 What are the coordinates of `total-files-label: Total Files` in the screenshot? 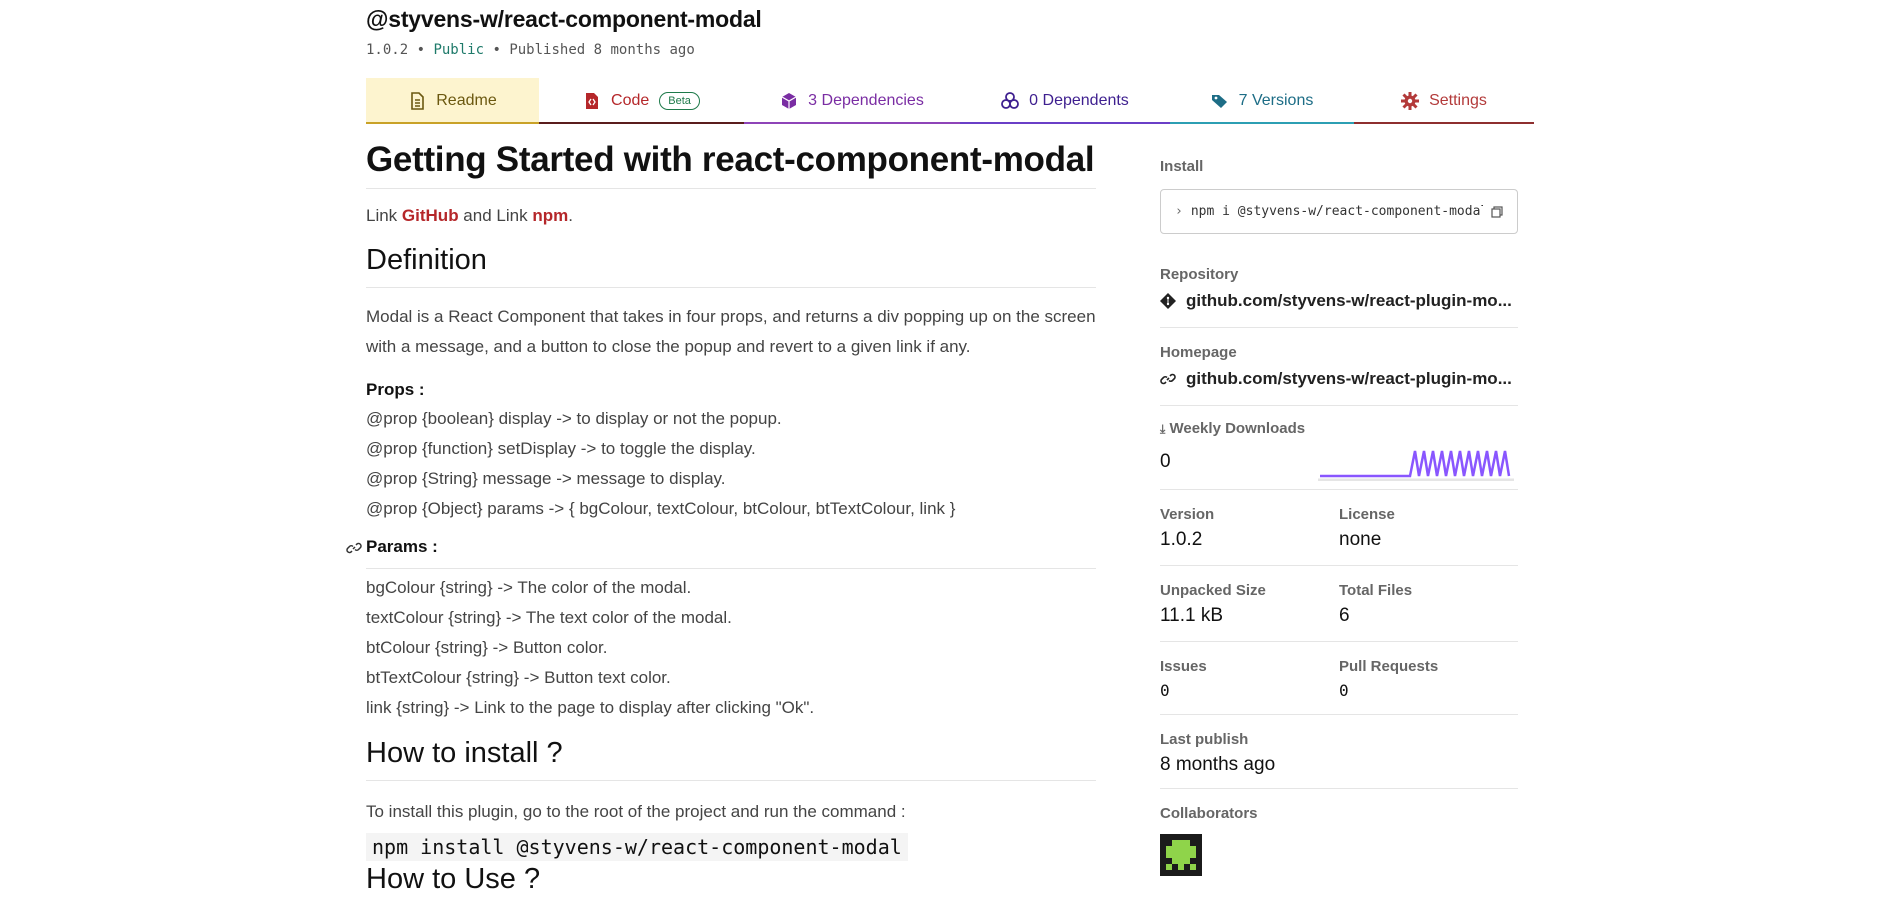 It's located at (1376, 590).